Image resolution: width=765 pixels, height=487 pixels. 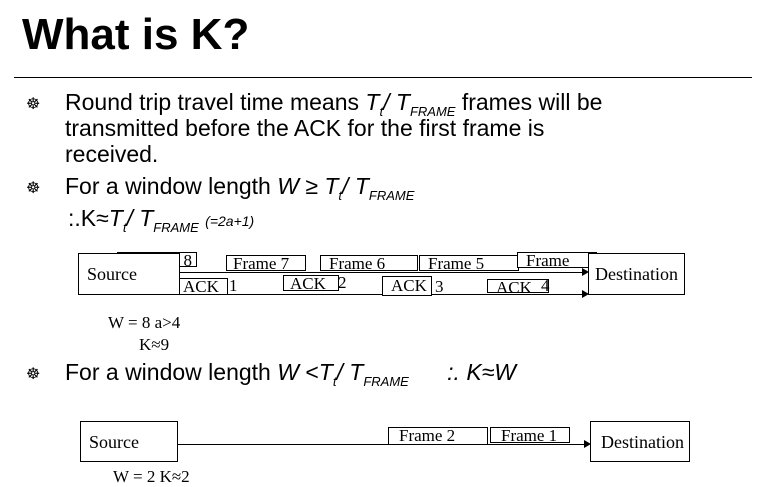 I want to click on diagram-note: W = 8 a>4, so click(x=144, y=322).